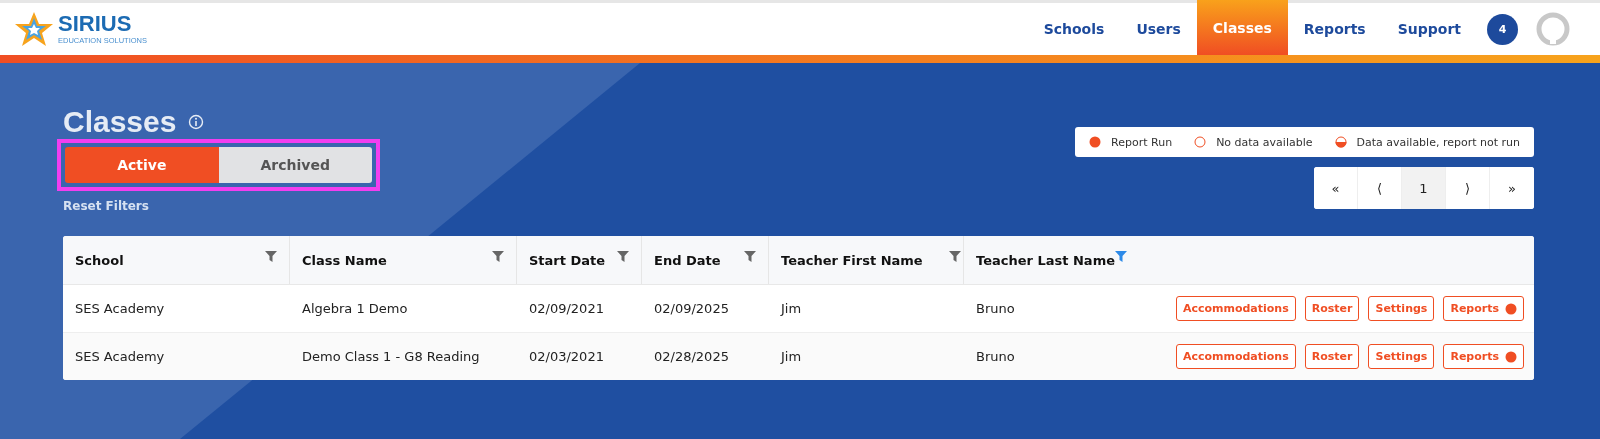  What do you see at coordinates (691, 356) in the screenshot?
I see `table-cell-text: 02/28/2025` at bounding box center [691, 356].